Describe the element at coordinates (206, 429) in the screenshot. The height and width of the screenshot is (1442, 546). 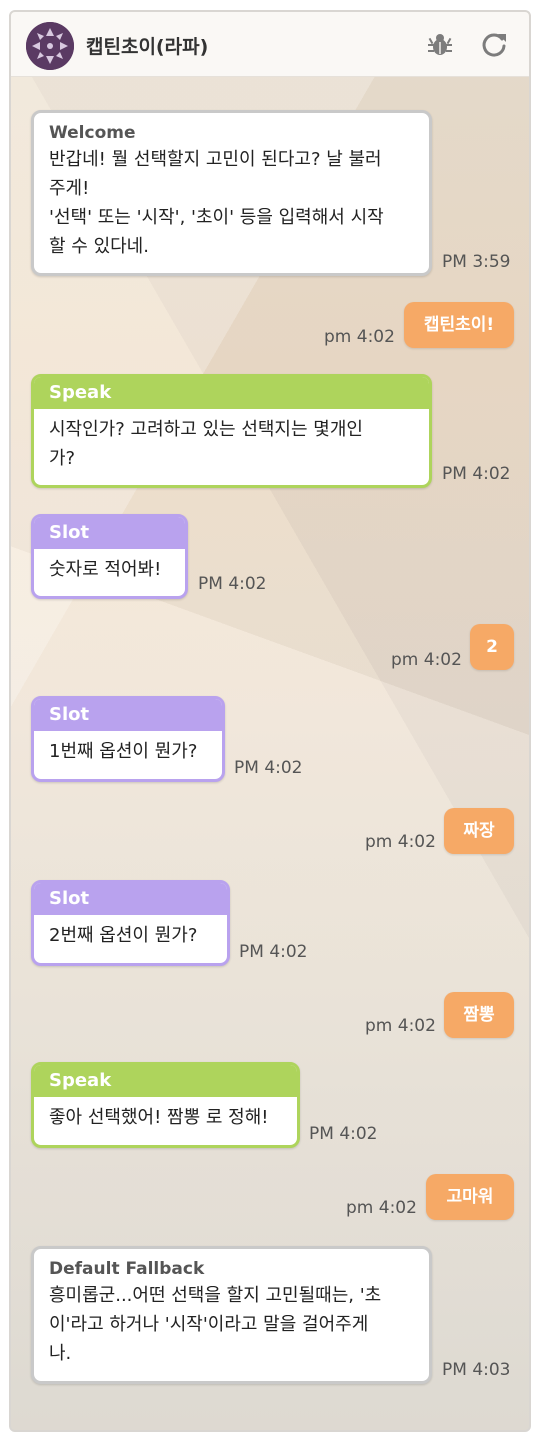
I see `message-line: 시작인가? 고려하고 있는 선택지는 몇개인` at that location.